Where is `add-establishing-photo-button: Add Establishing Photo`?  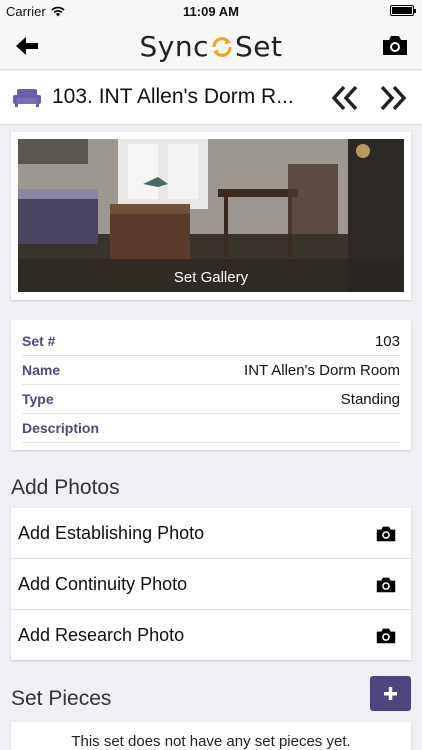 add-establishing-photo-button: Add Establishing Photo is located at coordinates (211, 533).